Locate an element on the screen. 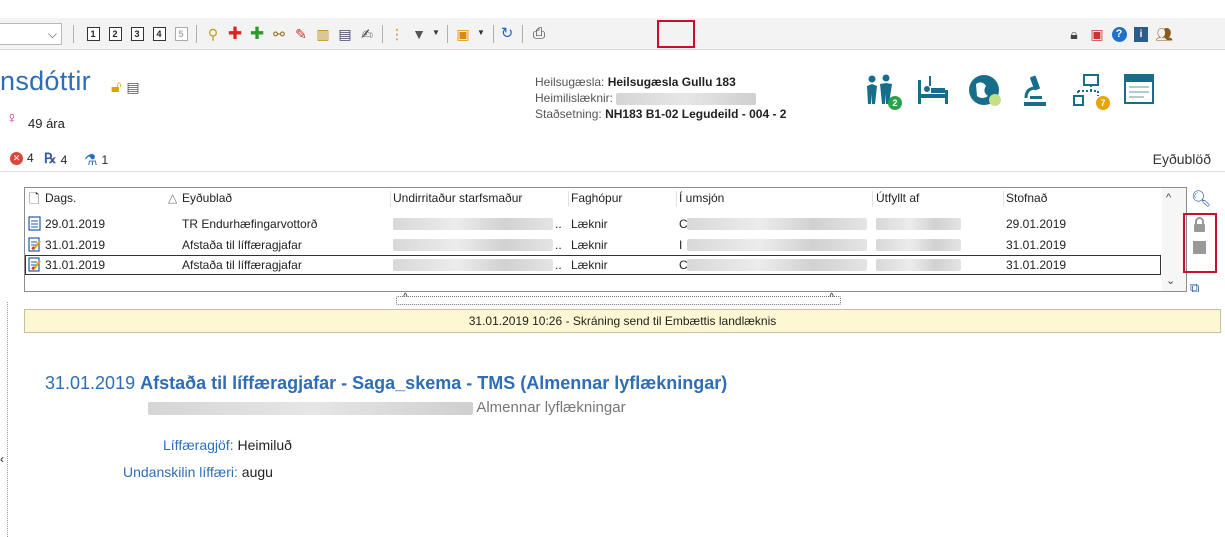  female-icon: ♀ is located at coordinates (12, 118).